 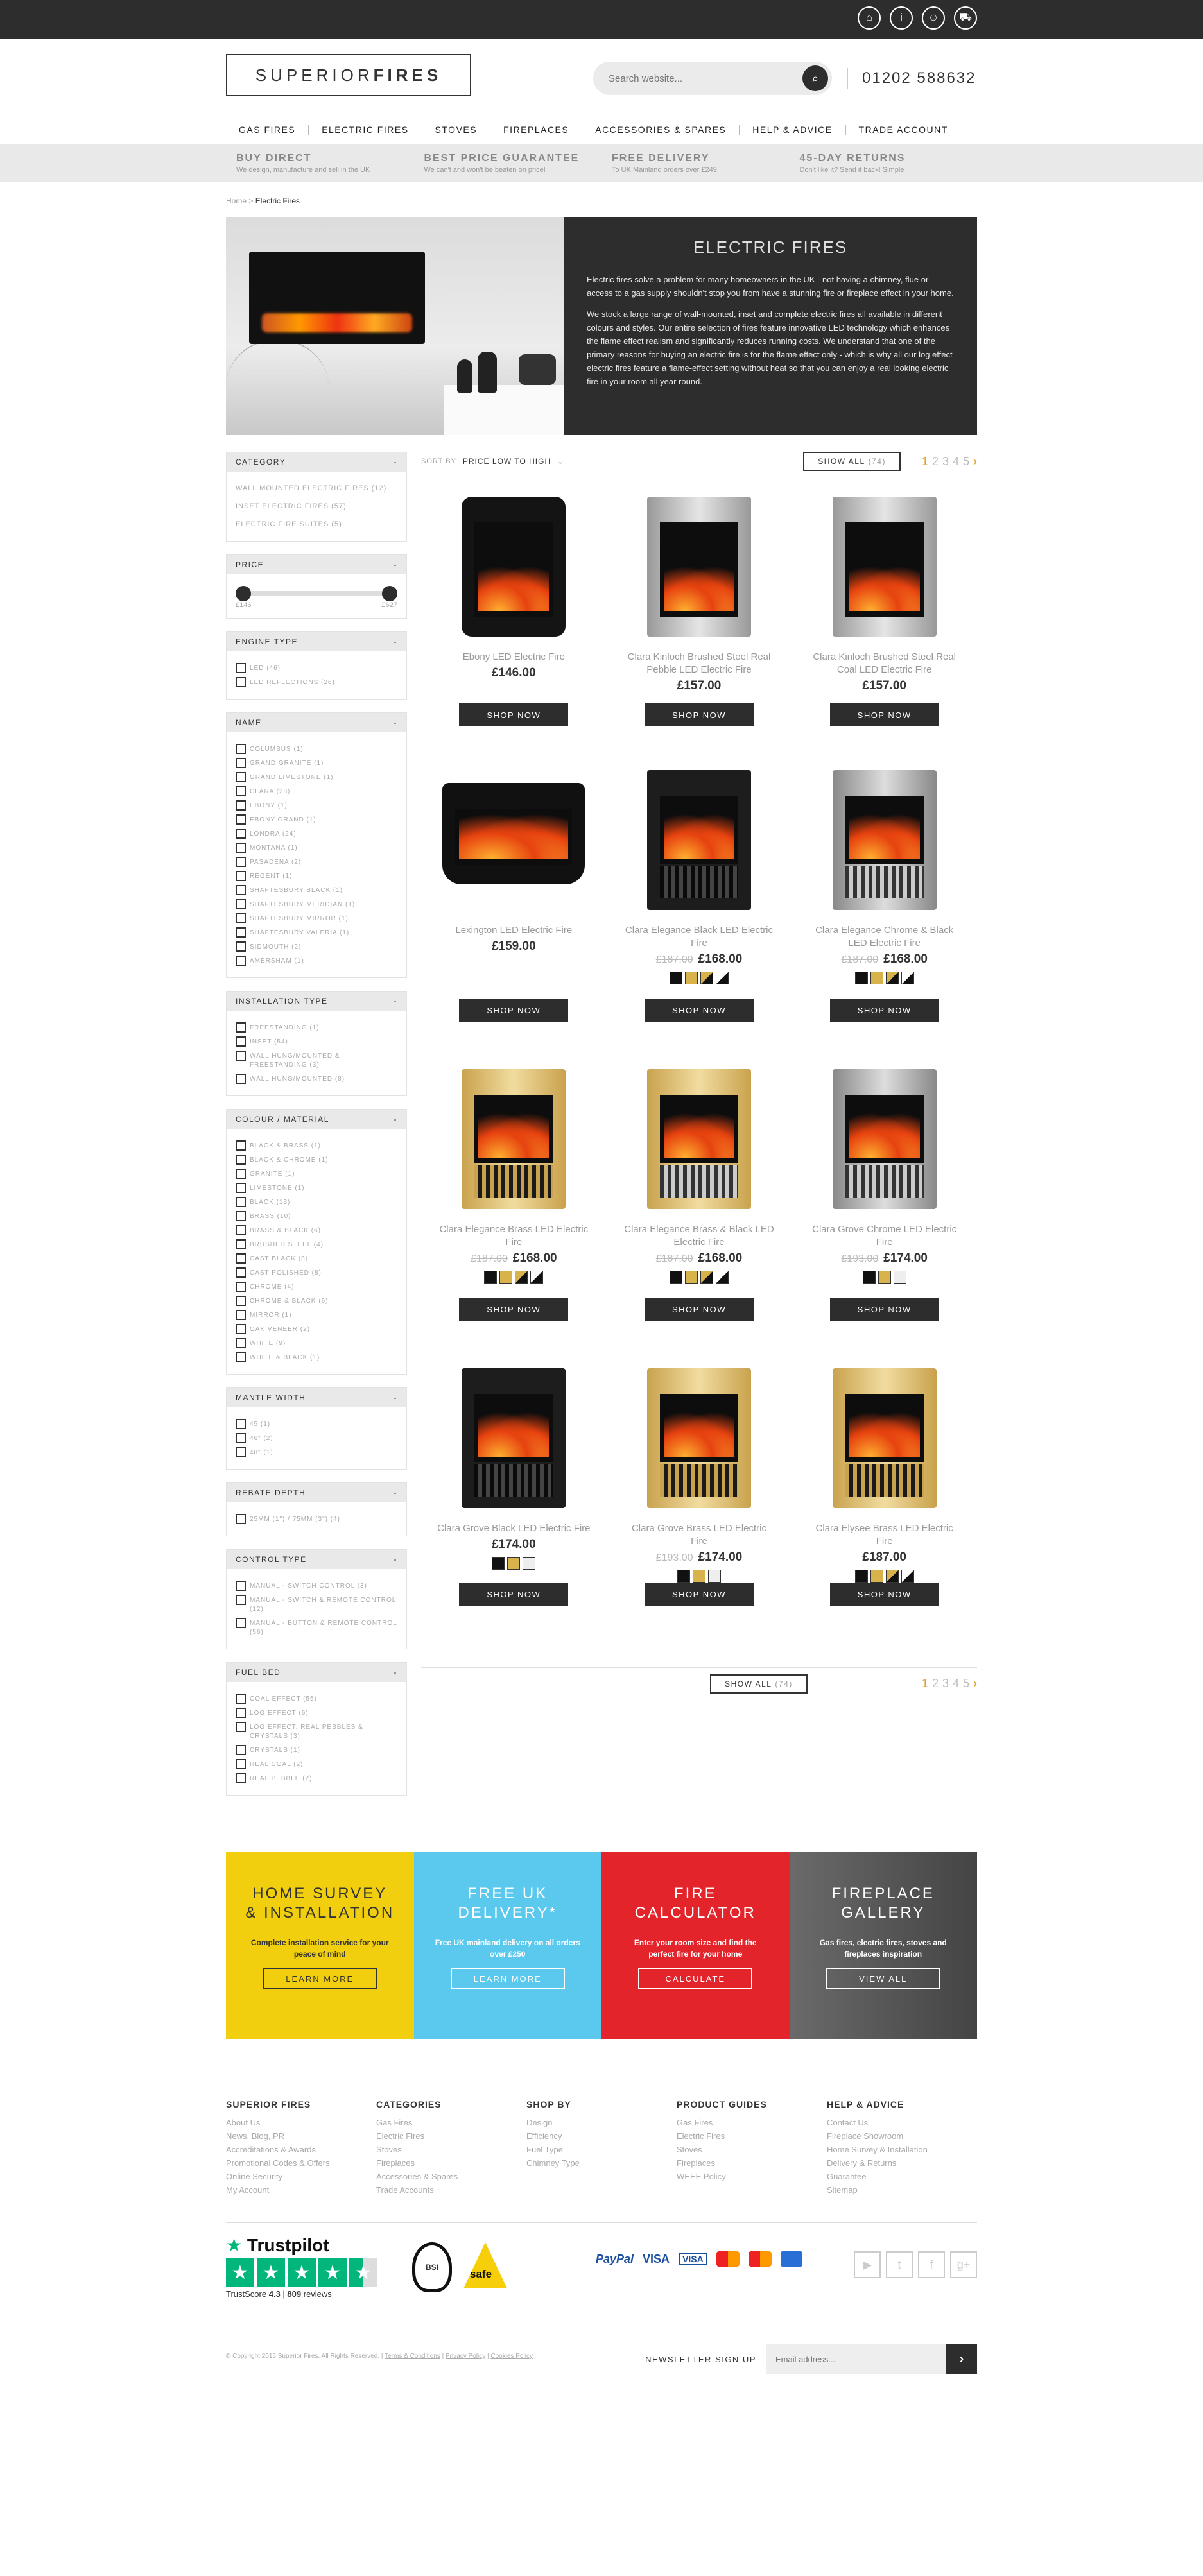 I want to click on page-4: 4, so click(x=956, y=1683).